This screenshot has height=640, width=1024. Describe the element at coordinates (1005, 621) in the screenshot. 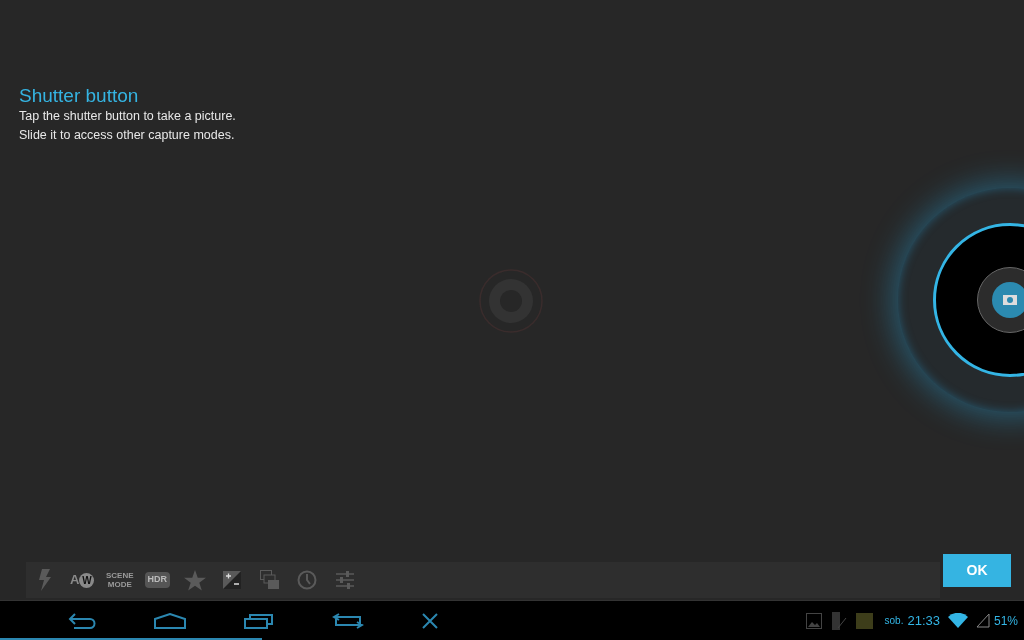

I see `battery-level: 51%` at that location.